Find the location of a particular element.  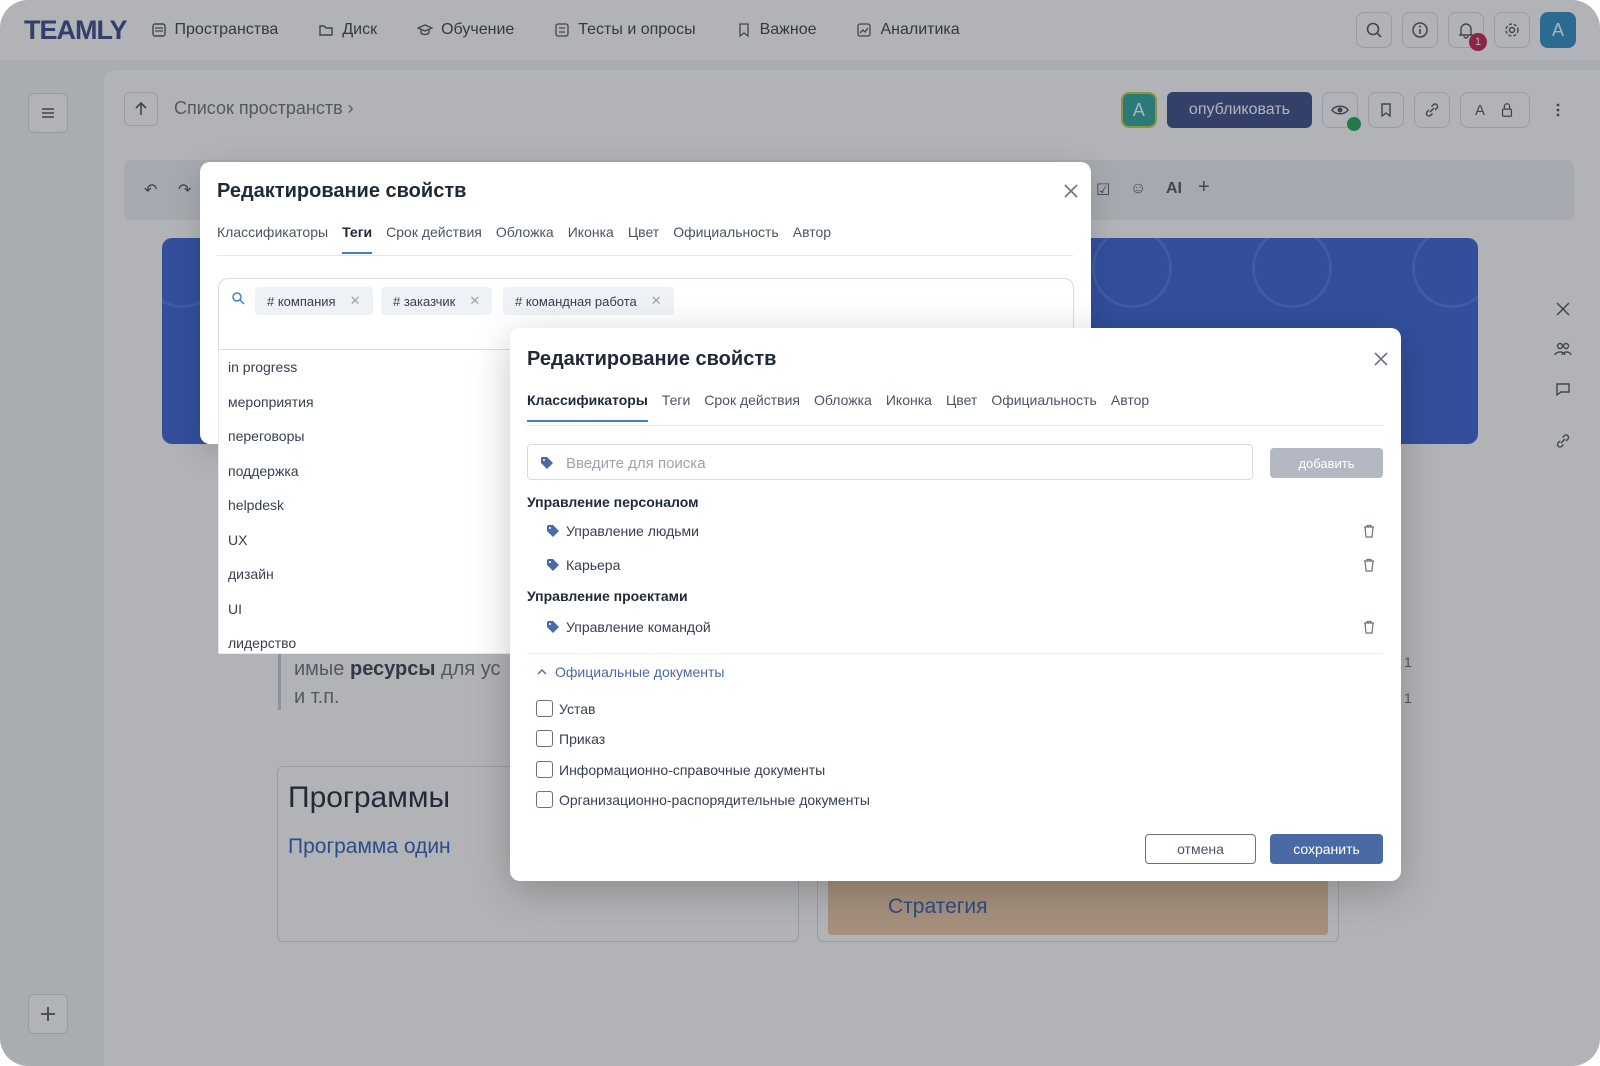

classifier-item: Управление командой is located at coordinates (961, 627).